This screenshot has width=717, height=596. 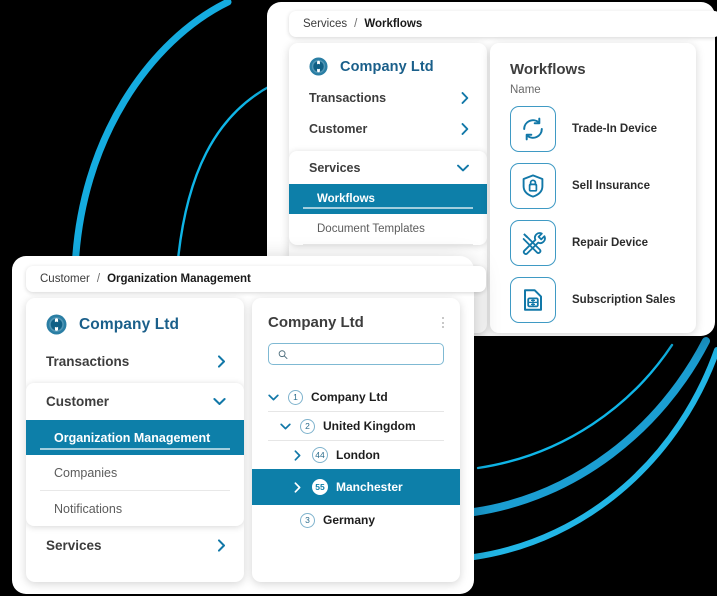 What do you see at coordinates (443, 322) in the screenshot?
I see `kebab-menu-icon` at bounding box center [443, 322].